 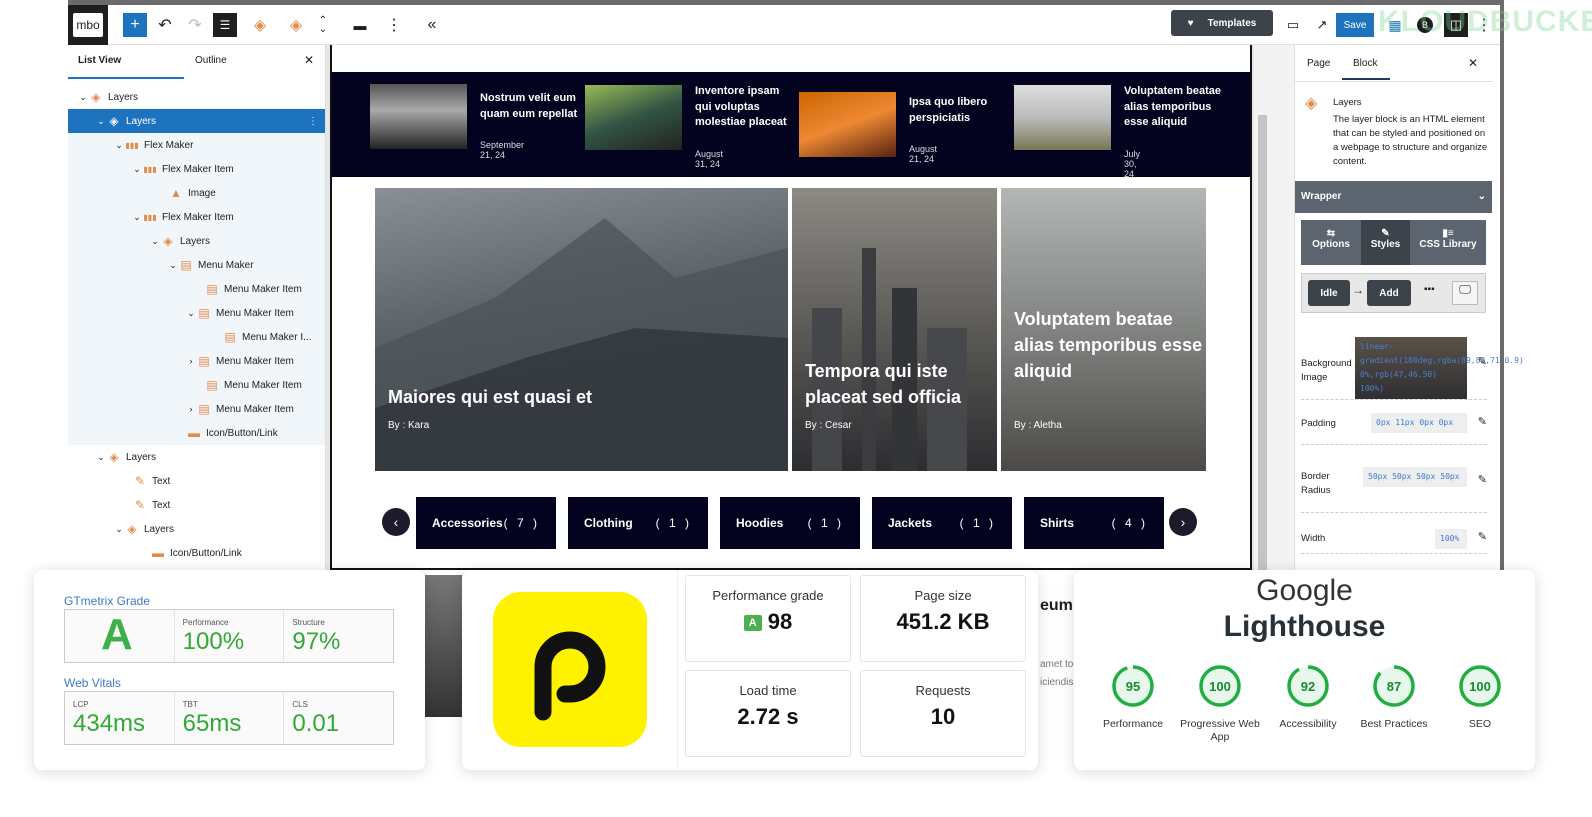 What do you see at coordinates (1274, 307) in the screenshot?
I see `canvas-scrollbar` at bounding box center [1274, 307].